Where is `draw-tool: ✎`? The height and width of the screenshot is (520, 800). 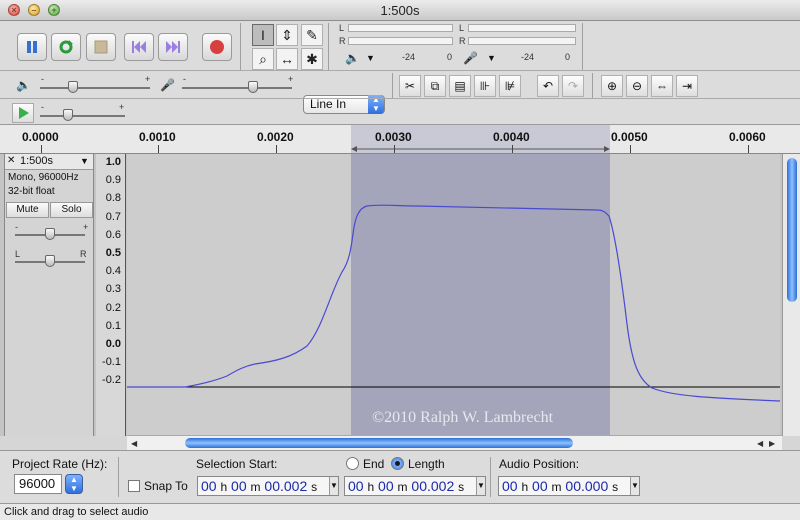 draw-tool: ✎ is located at coordinates (312, 35).